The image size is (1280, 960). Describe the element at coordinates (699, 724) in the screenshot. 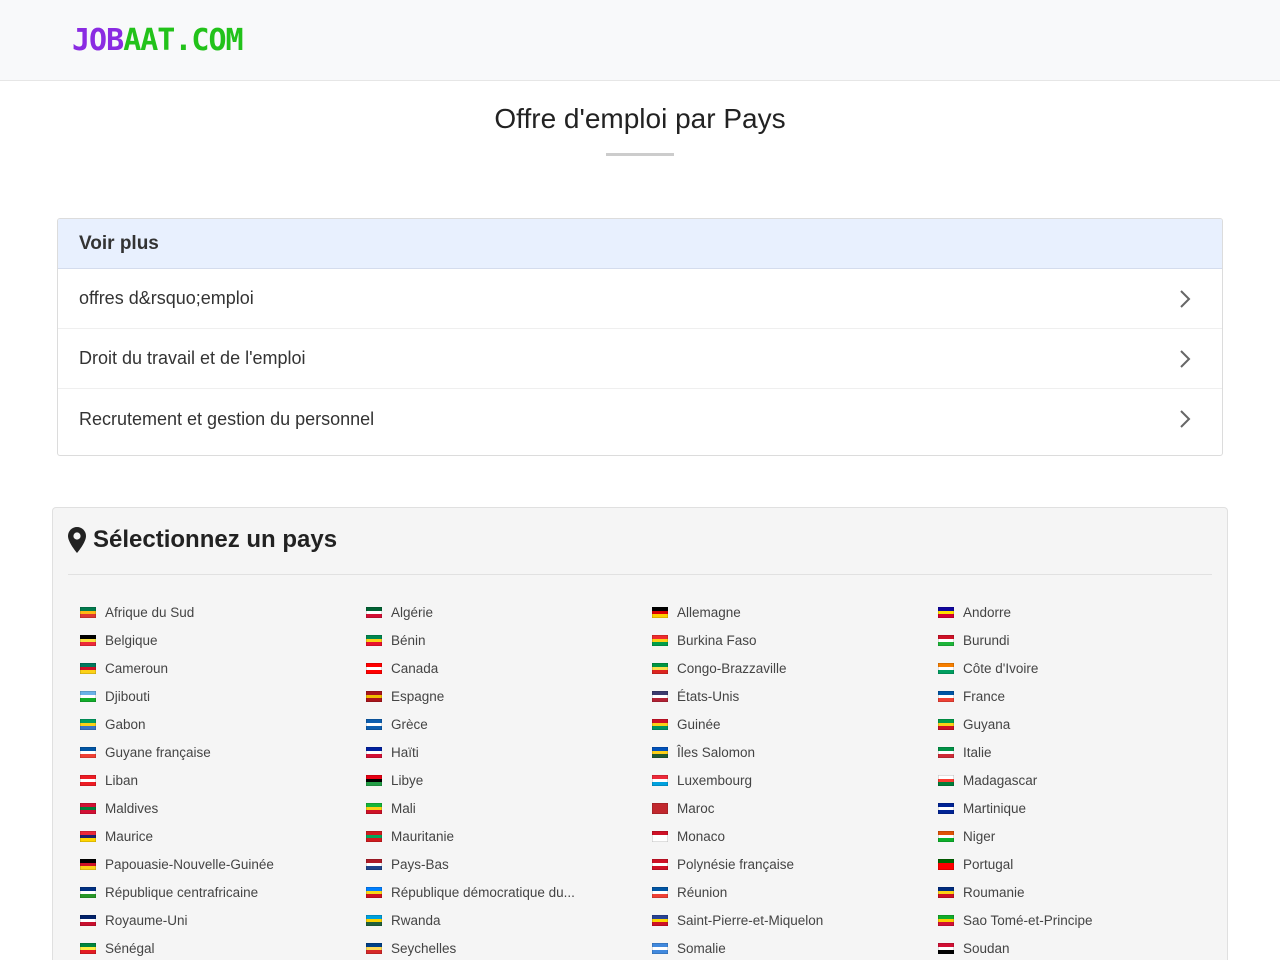

I see `country-name: Guinée` at that location.